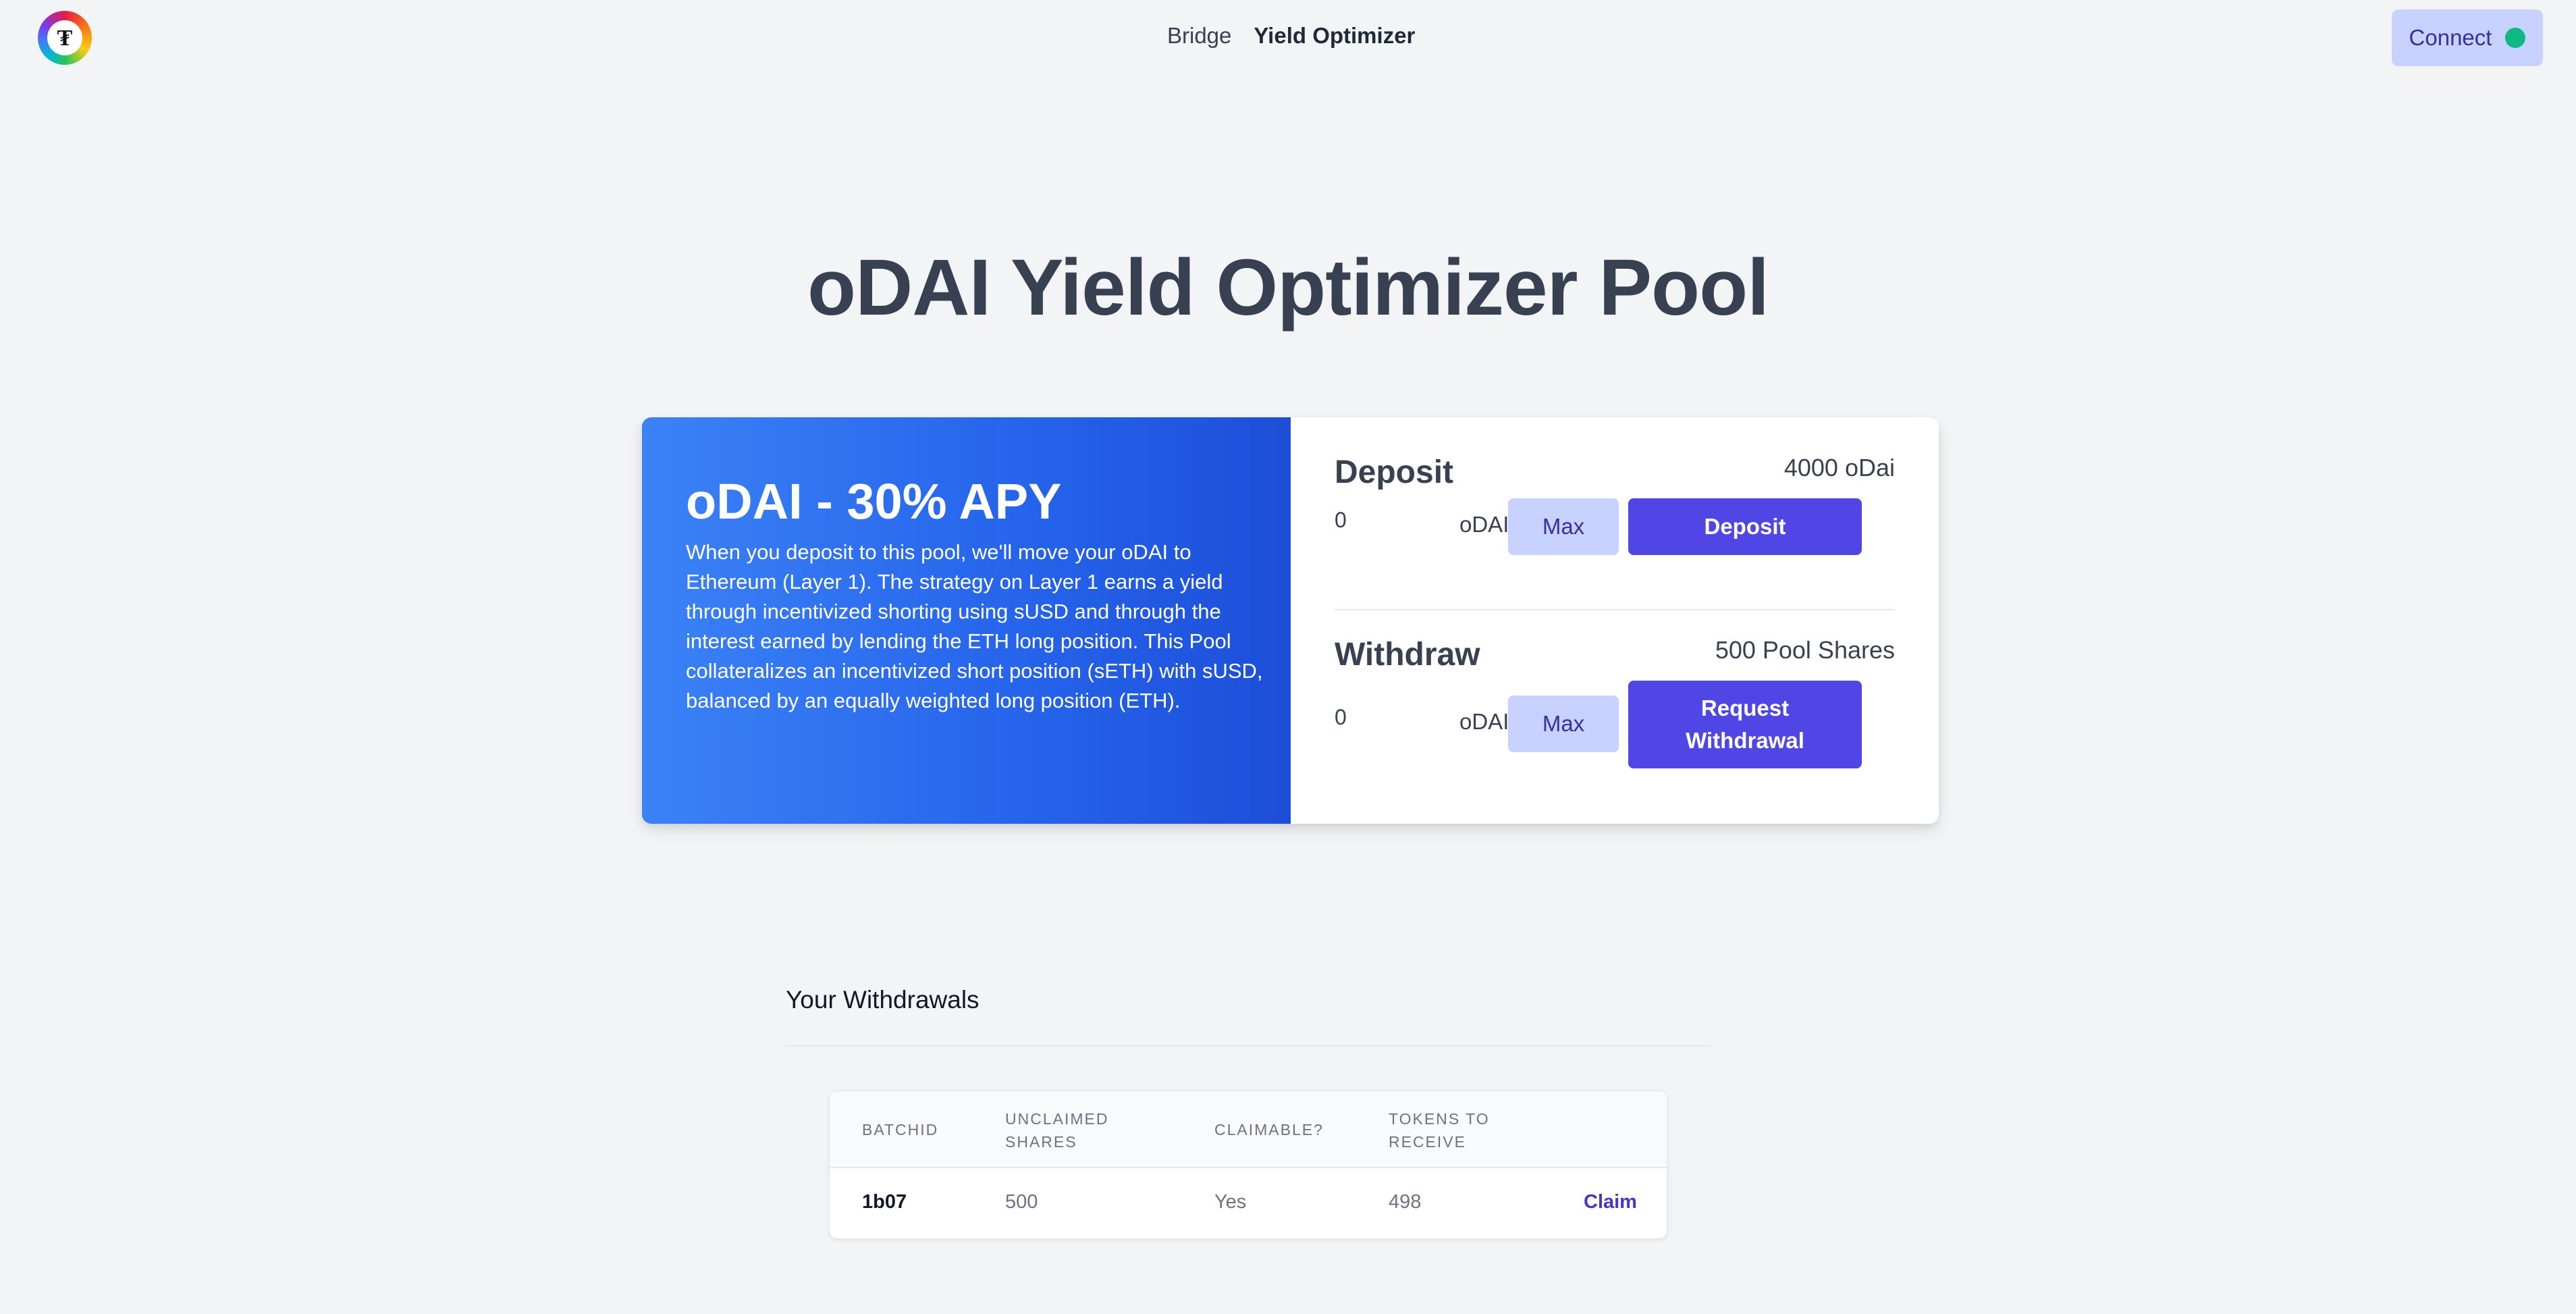  I want to click on withdraw-amount-input, so click(1385, 717).